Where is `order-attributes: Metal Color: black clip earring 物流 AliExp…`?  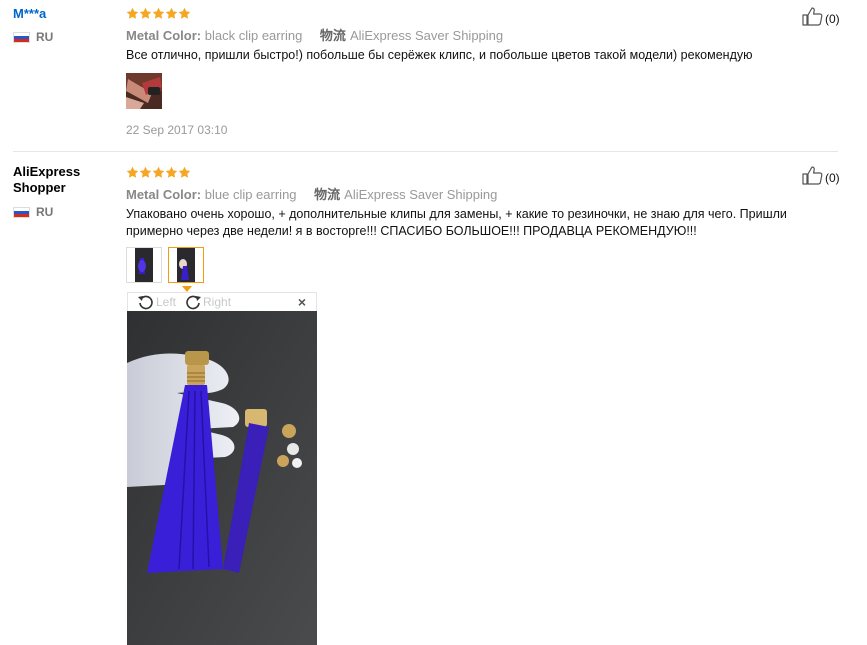
order-attributes: Metal Color: black clip earring 物流 AliExp… is located at coordinates (314, 34).